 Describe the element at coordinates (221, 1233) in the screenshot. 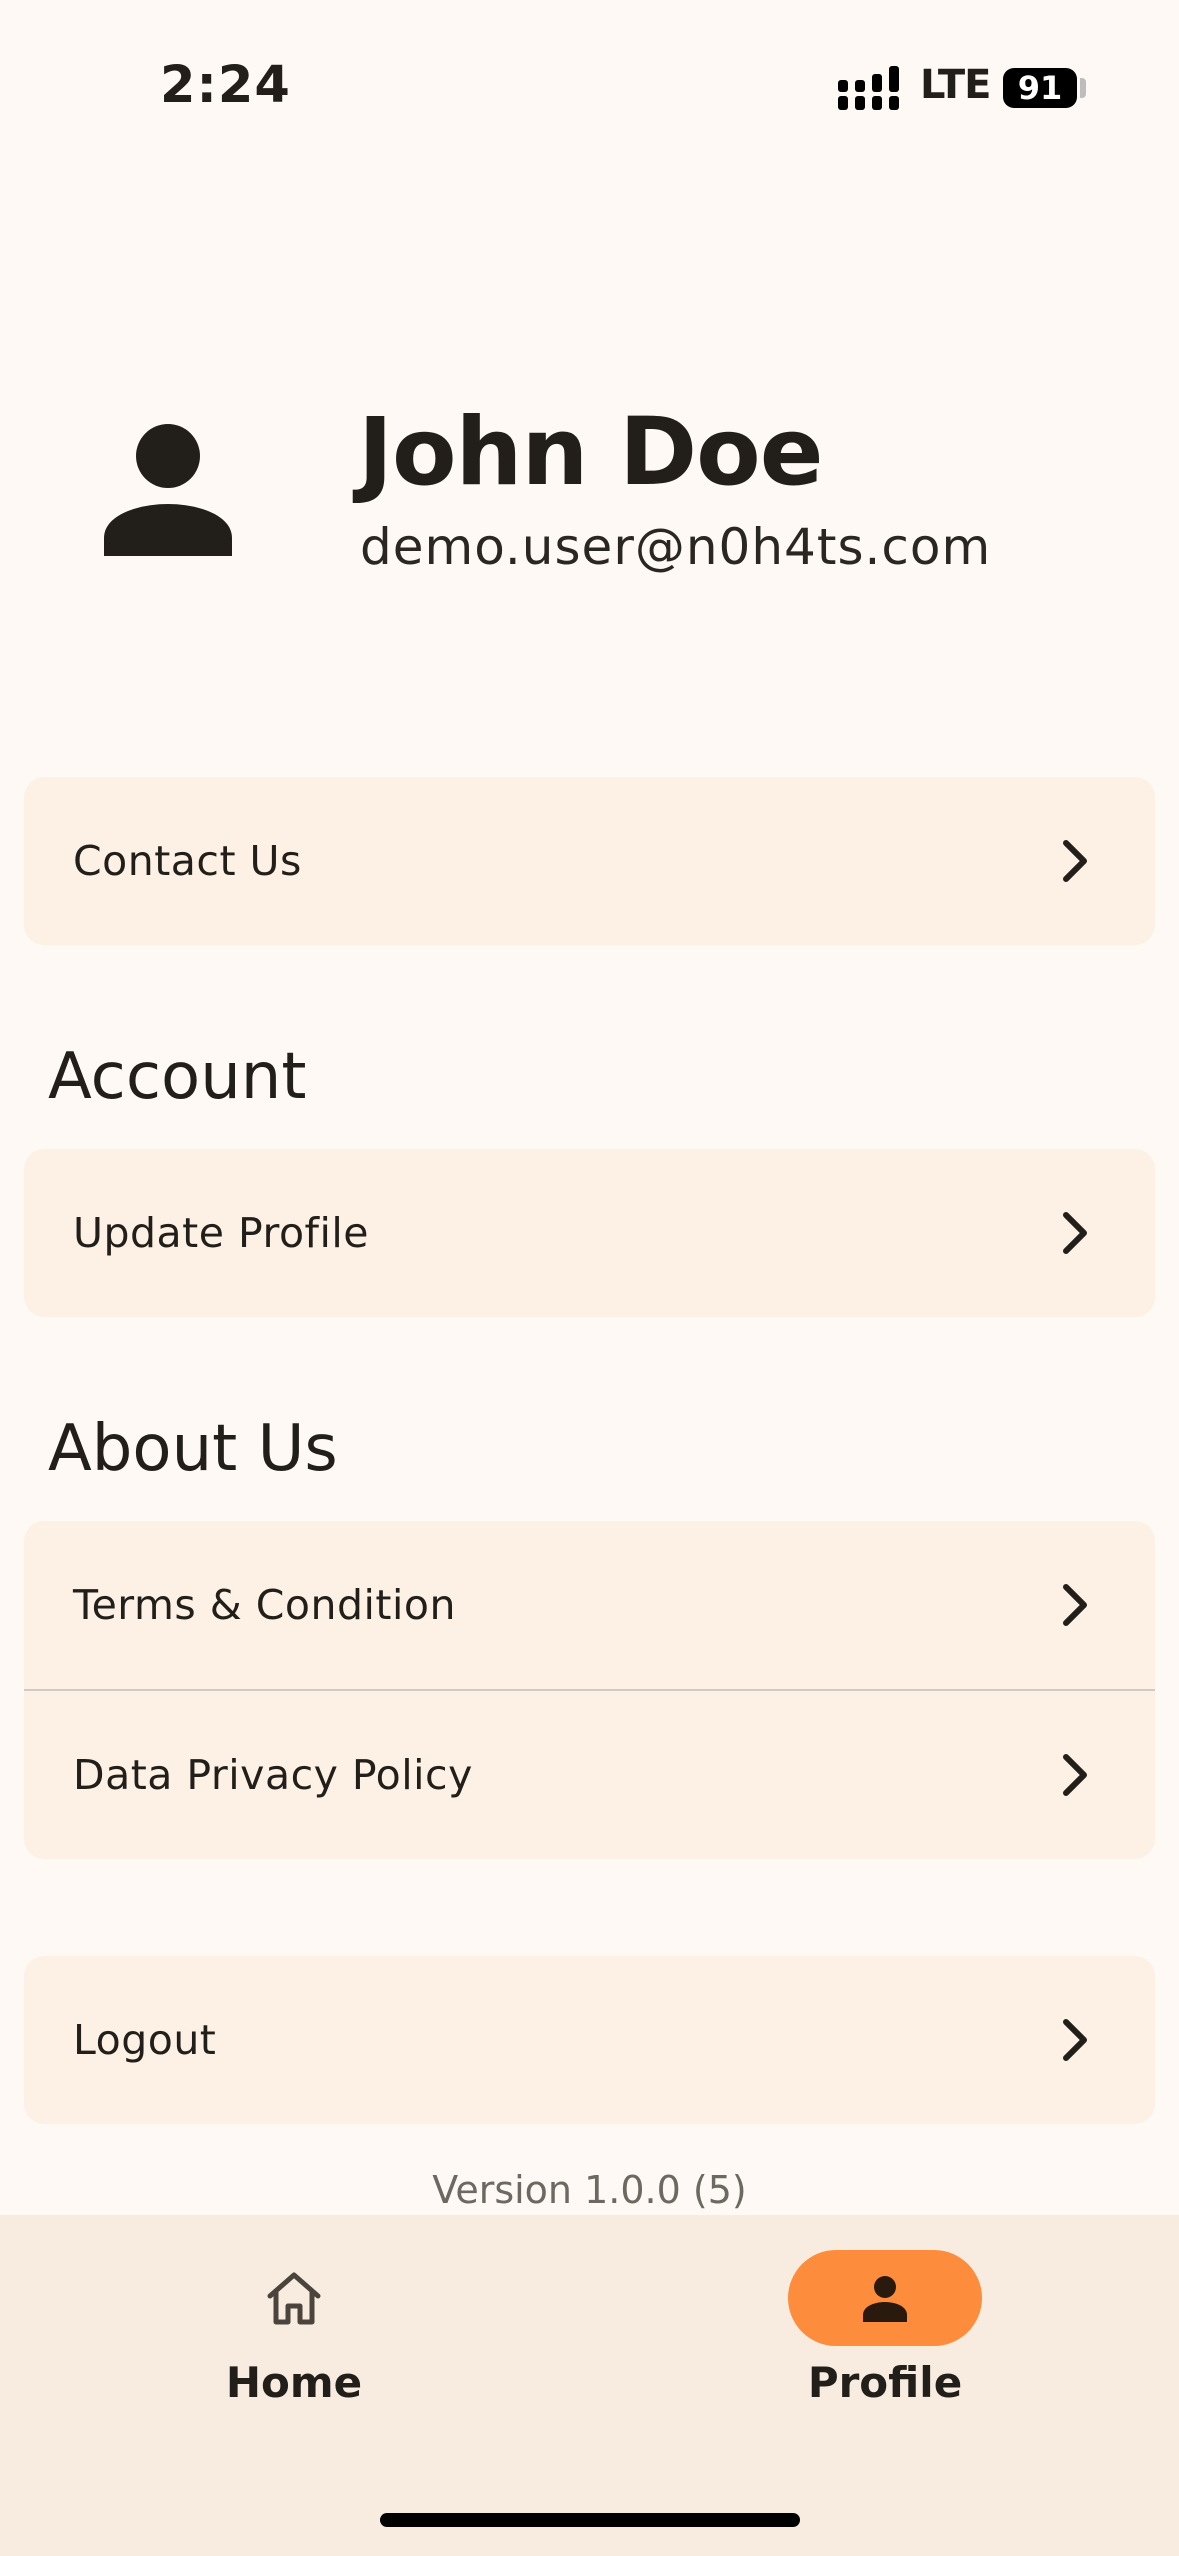

I see `update-profile-label: Update Profile` at that location.